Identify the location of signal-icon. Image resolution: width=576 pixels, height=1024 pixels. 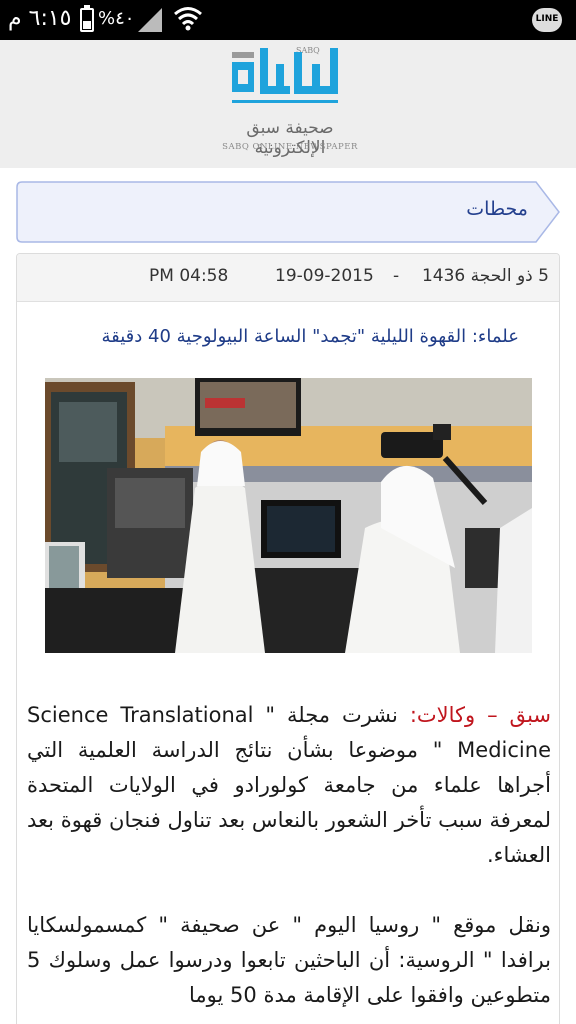
(150, 20).